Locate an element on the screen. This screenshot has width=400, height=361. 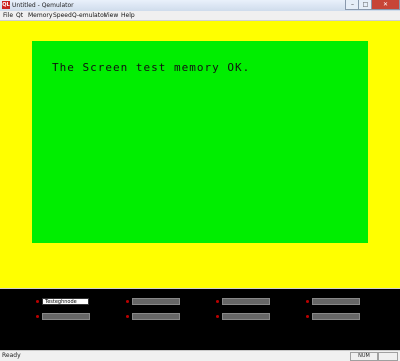
close-button: ✕ is located at coordinates (385, 5).